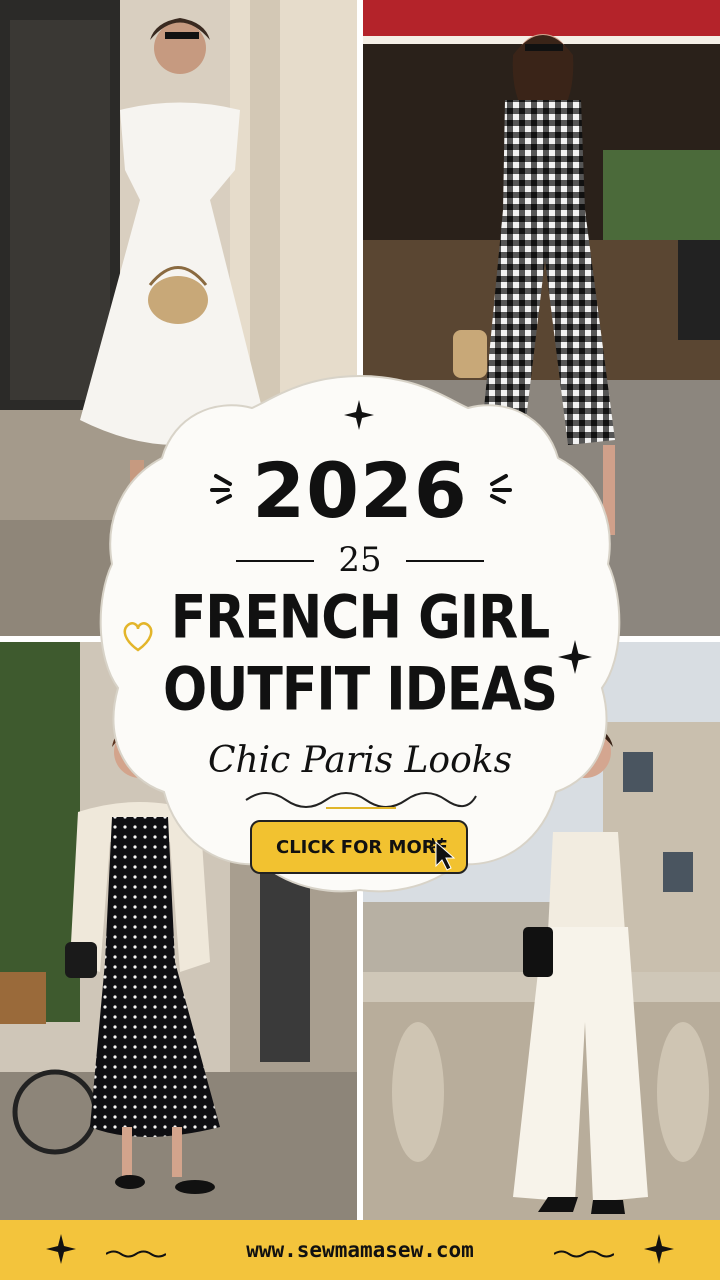 This screenshot has width=720, height=1280. What do you see at coordinates (445, 561) in the screenshot?
I see `divider-right` at bounding box center [445, 561].